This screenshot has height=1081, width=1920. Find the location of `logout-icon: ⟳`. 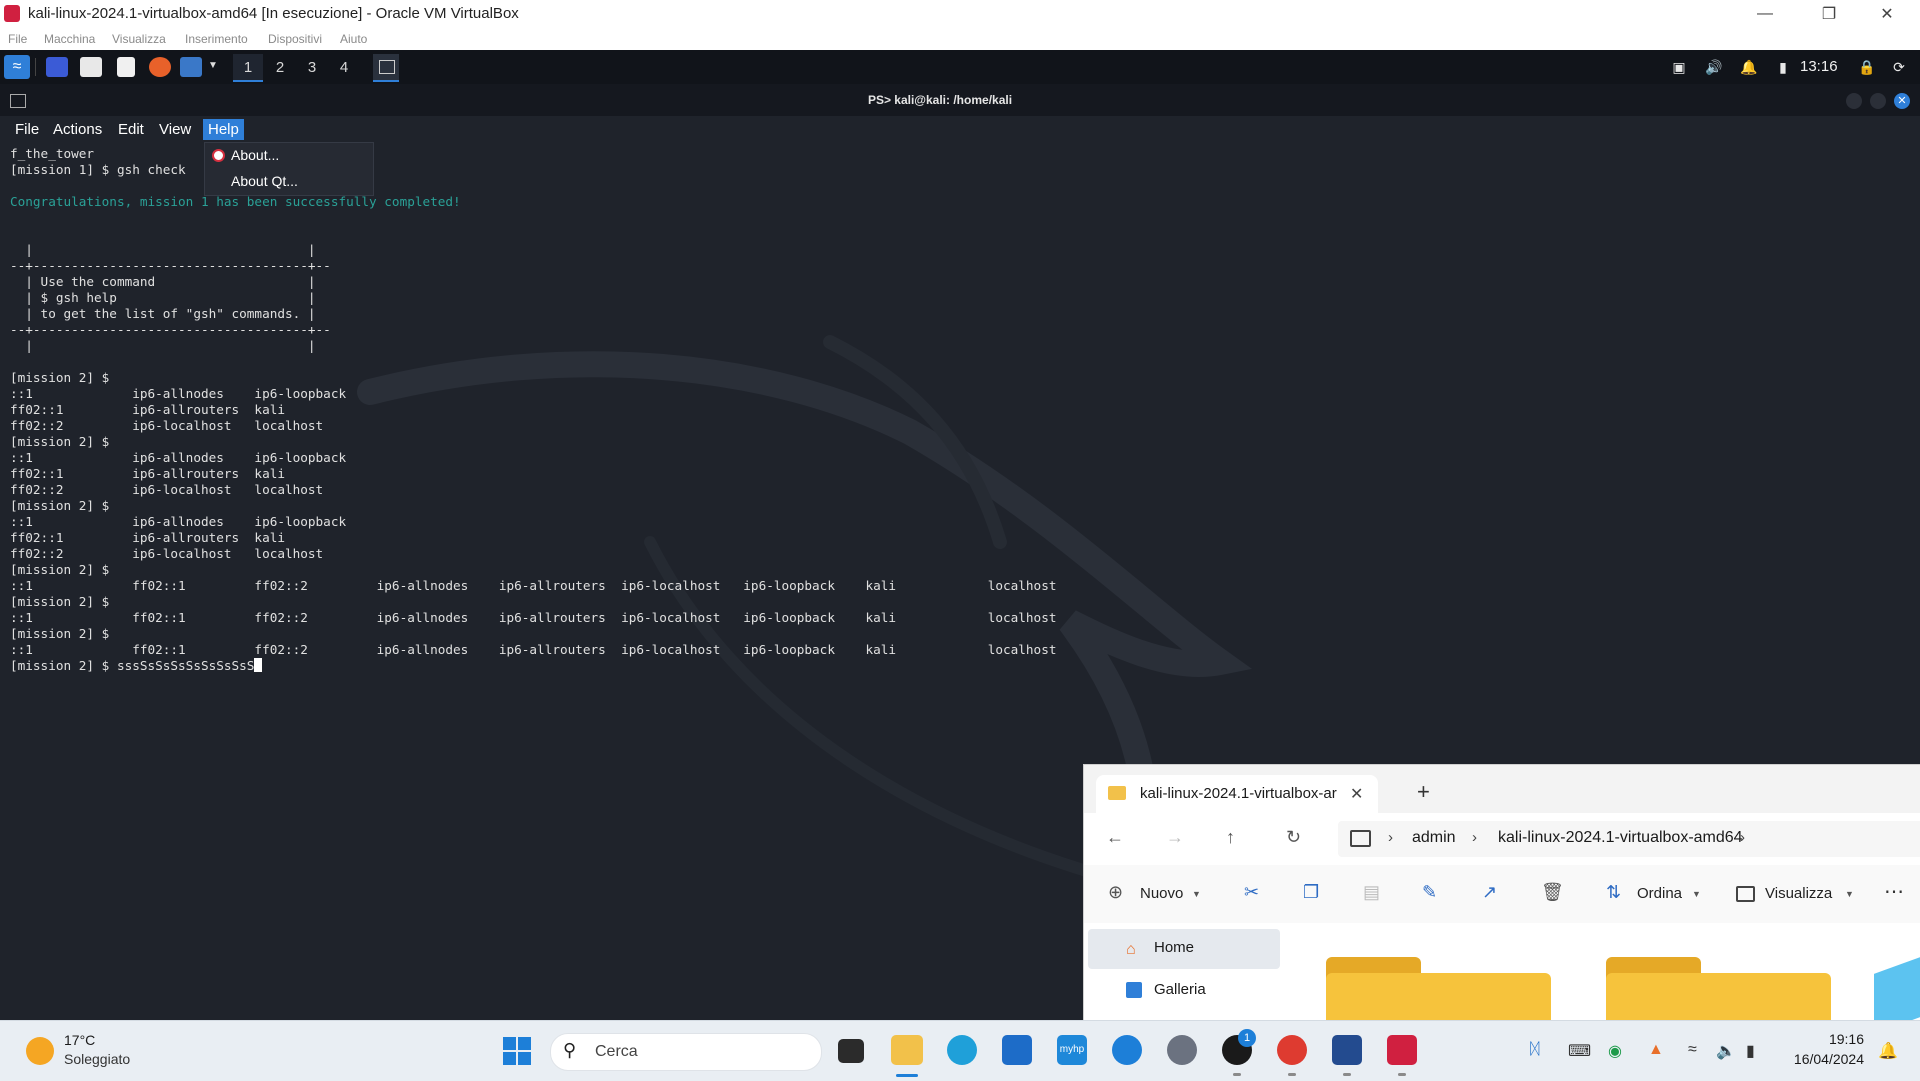

logout-icon: ⟳ is located at coordinates (1899, 67).